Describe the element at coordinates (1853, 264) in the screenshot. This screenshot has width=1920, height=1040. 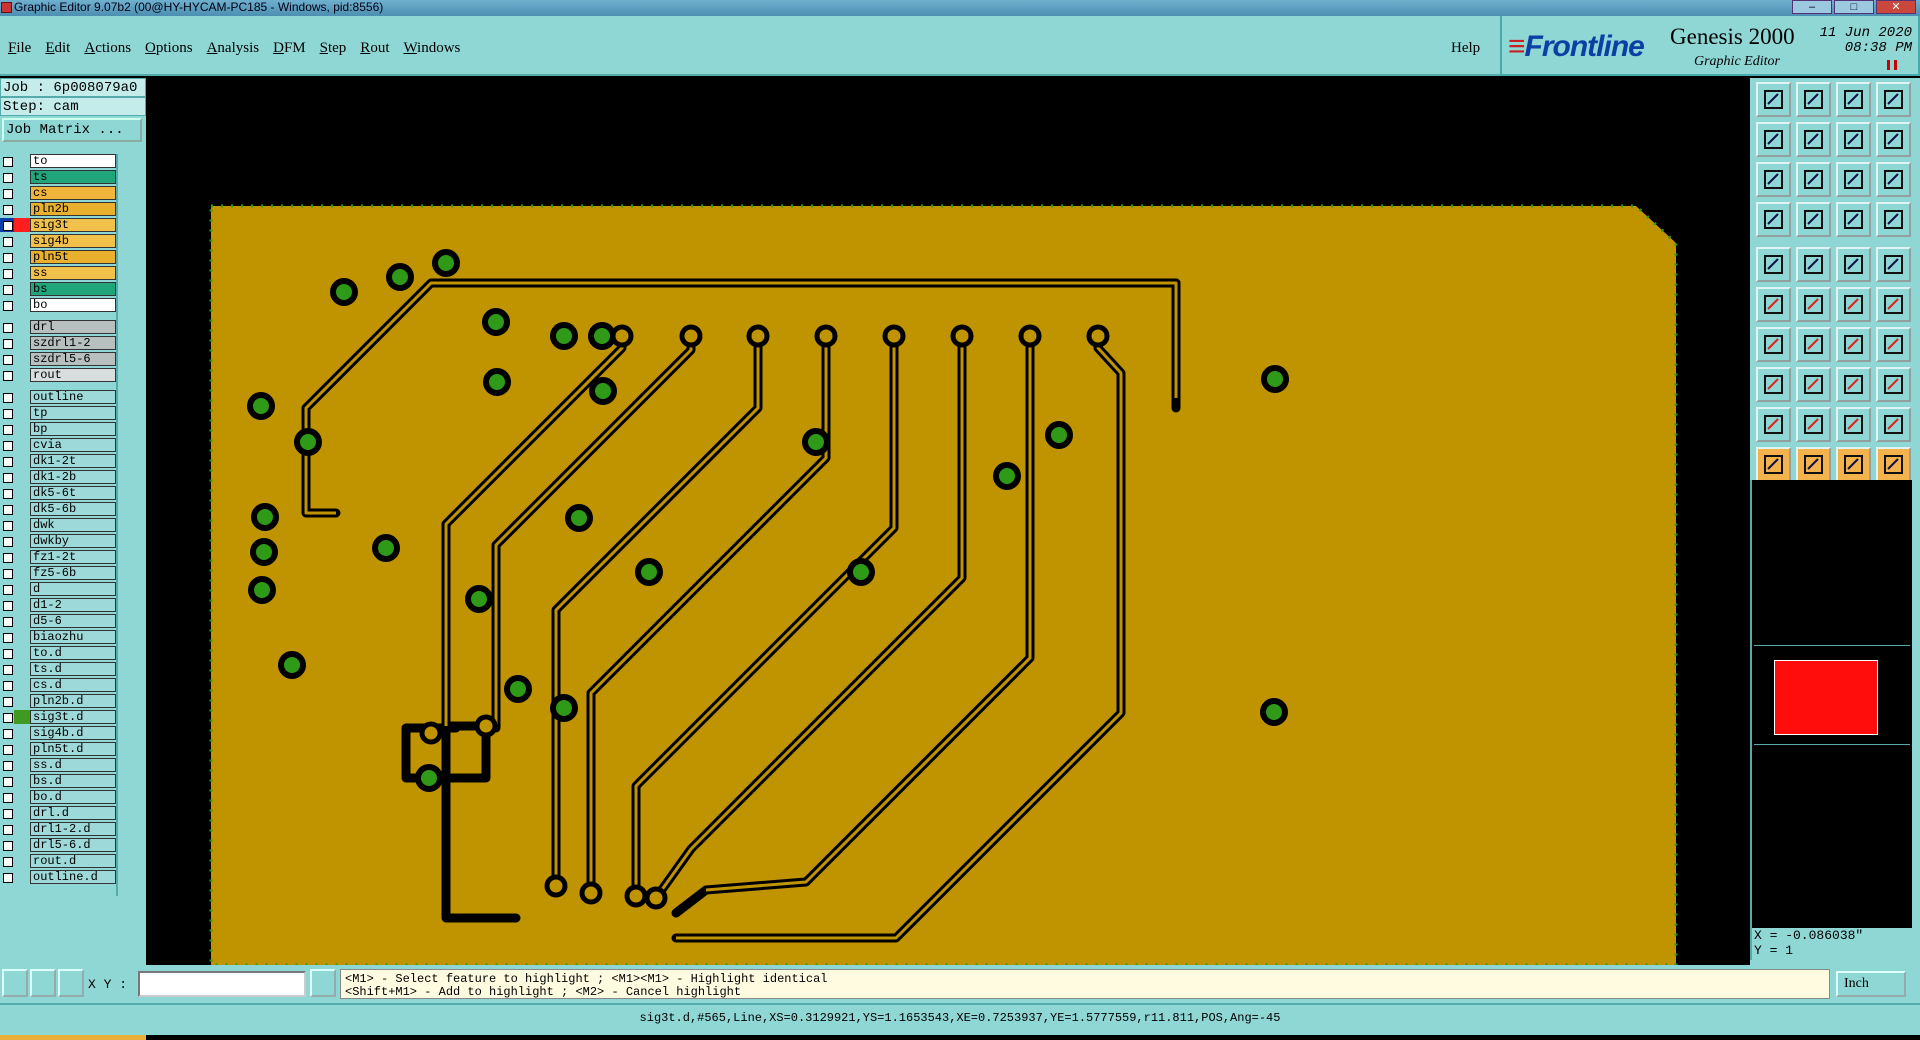
I see `ruler-icon` at that location.